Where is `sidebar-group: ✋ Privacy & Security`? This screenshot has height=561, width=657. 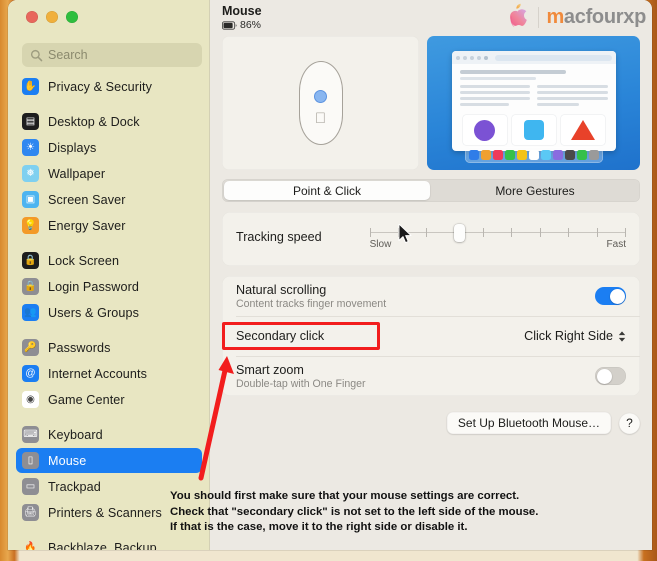
sidebar-group: ✋ Privacy & Security is located at coordinates (109, 86).